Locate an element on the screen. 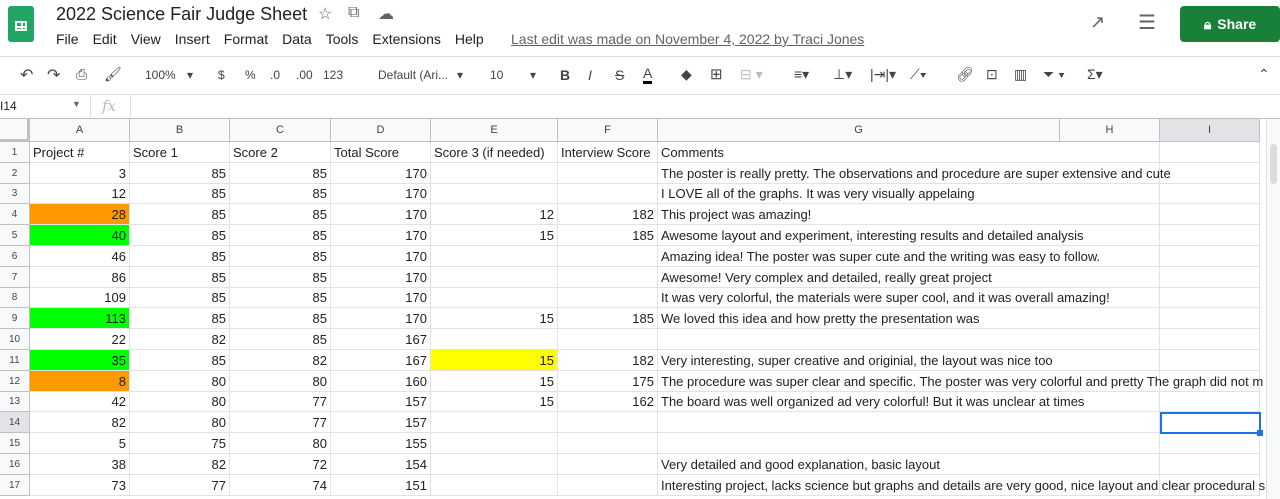 Image resolution: width=1280 pixels, height=499 pixels. cell-F17 is located at coordinates (608, 485).